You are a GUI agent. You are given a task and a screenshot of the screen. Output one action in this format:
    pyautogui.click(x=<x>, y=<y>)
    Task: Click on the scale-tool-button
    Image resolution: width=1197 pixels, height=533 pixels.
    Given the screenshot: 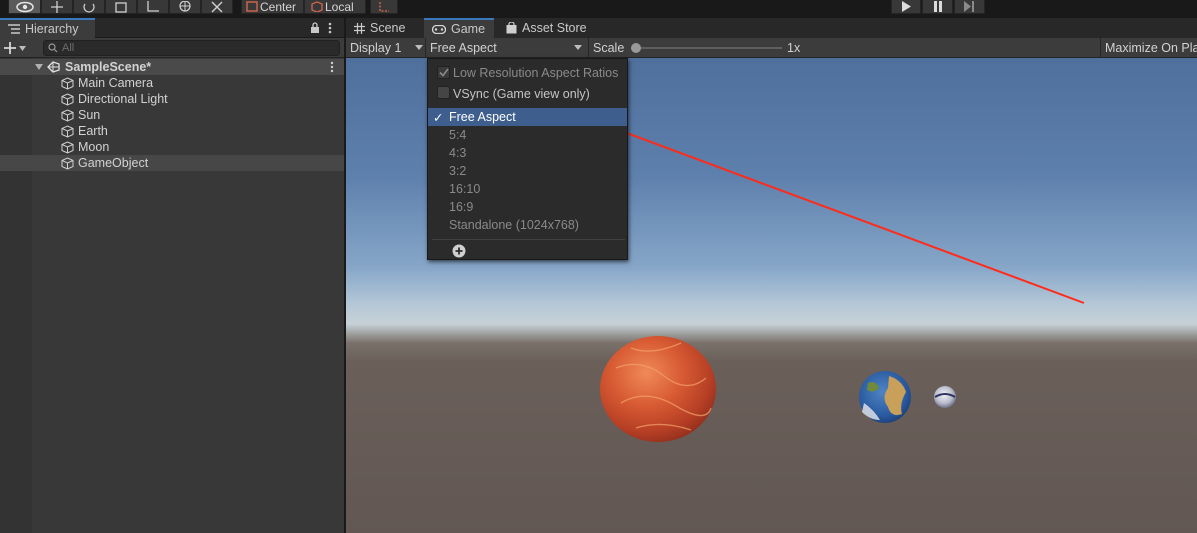 What is the action you would take?
    pyautogui.click(x=121, y=7)
    